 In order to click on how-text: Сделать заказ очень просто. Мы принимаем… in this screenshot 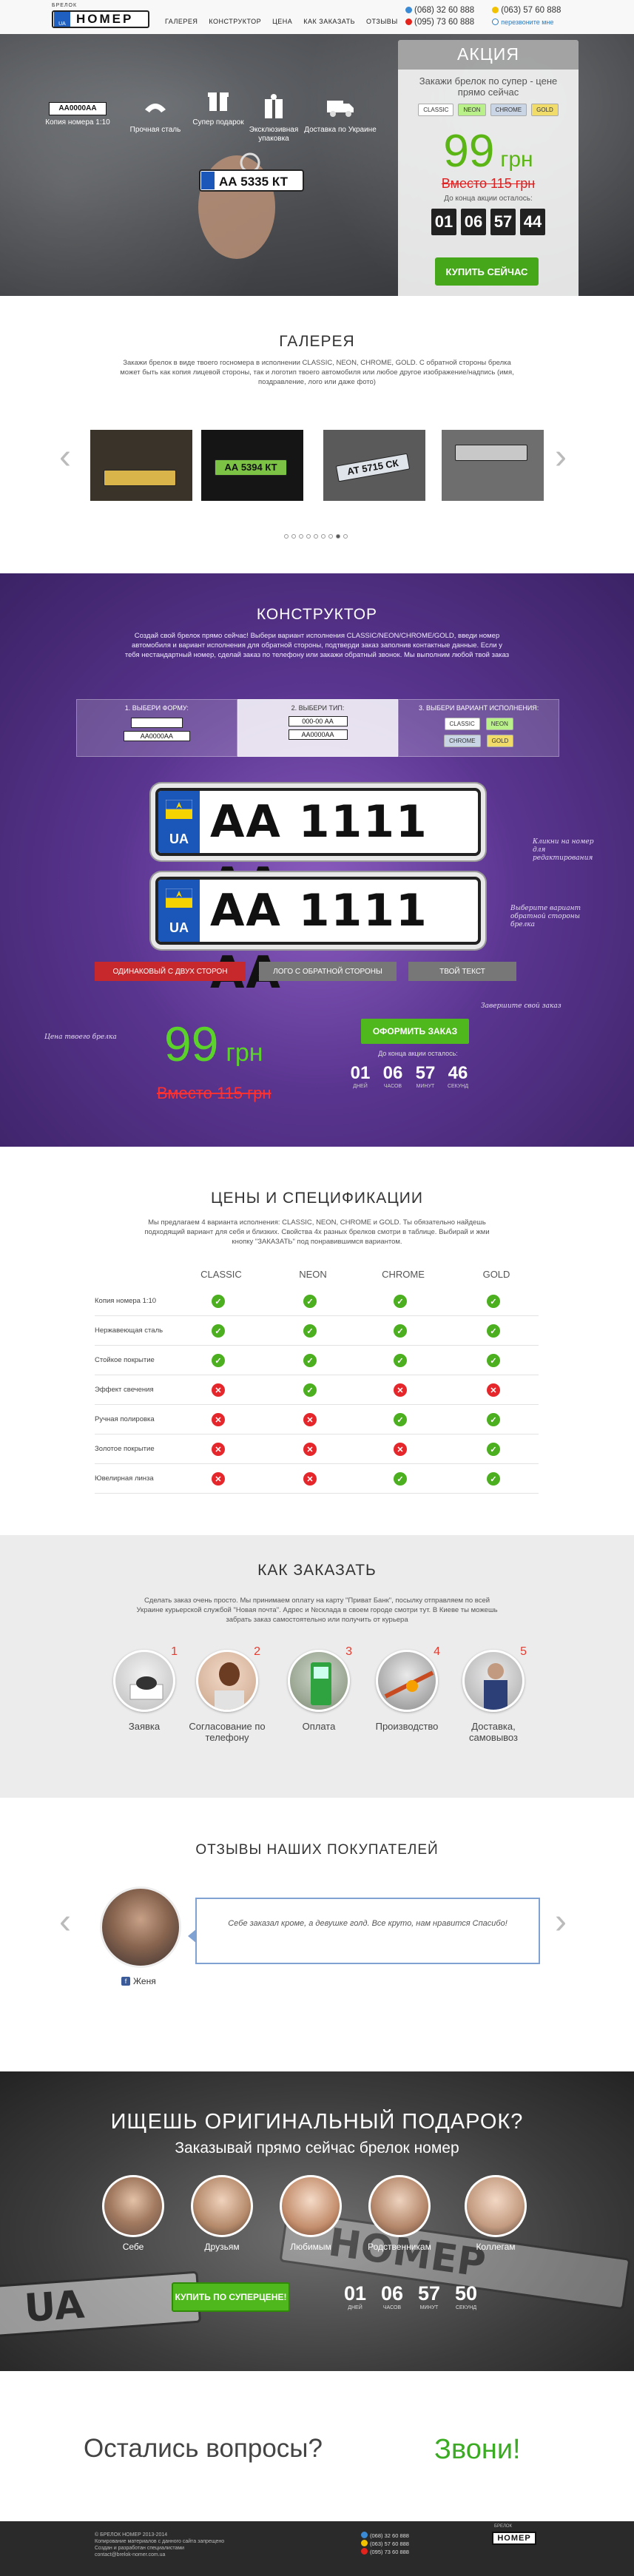, I will do `click(317, 1610)`.